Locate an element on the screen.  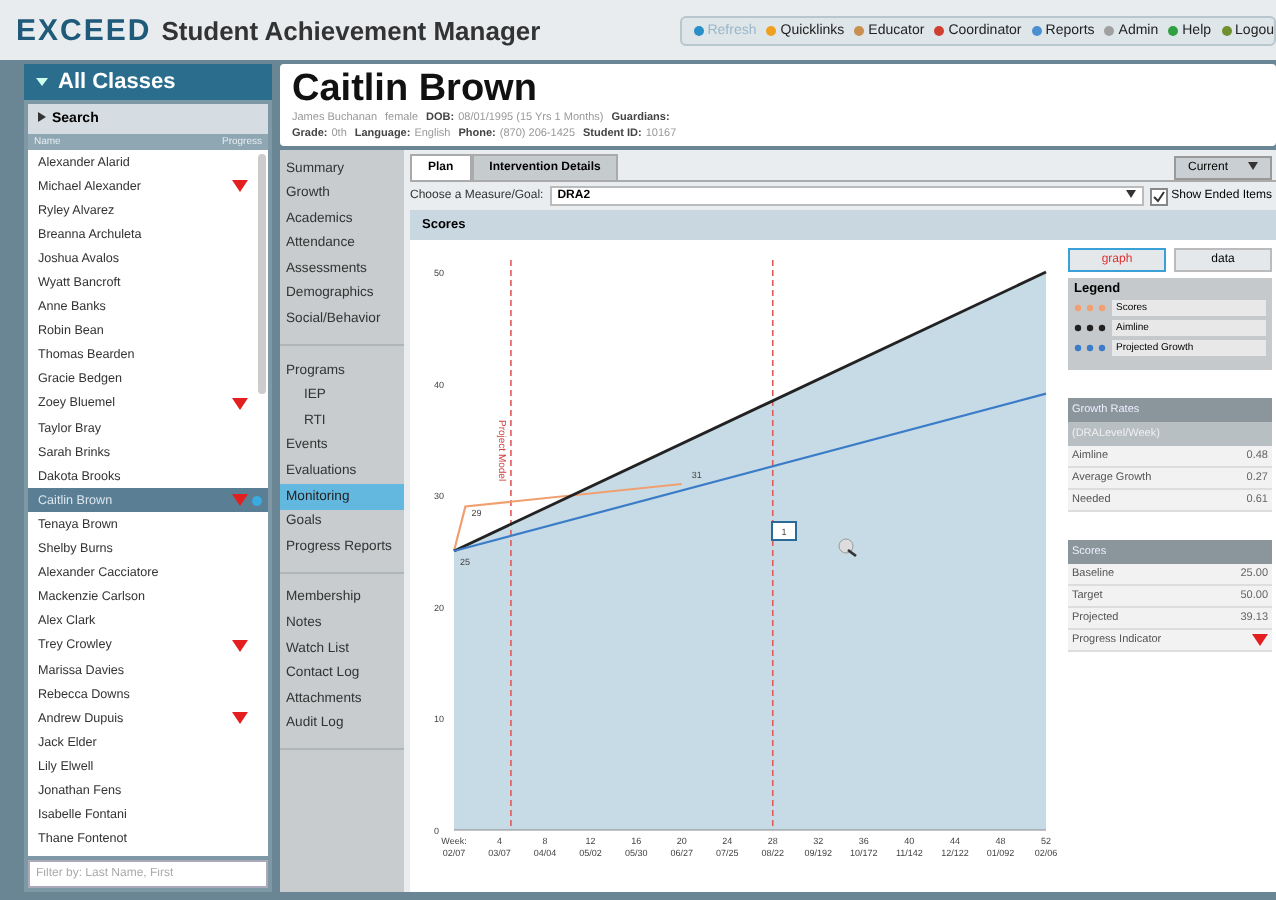
show-ended-checkbox is located at coordinates (1158, 196).